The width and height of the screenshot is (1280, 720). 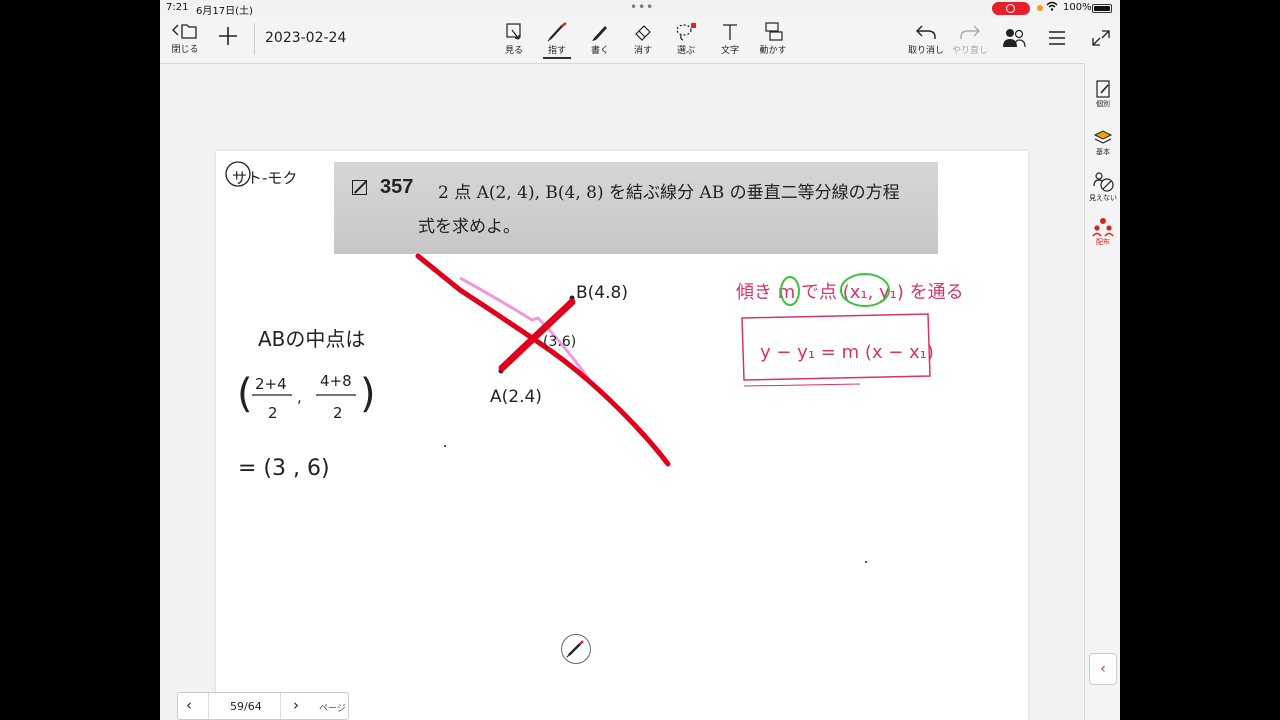 I want to click on point-mid-label: (3.6), so click(x=559, y=342).